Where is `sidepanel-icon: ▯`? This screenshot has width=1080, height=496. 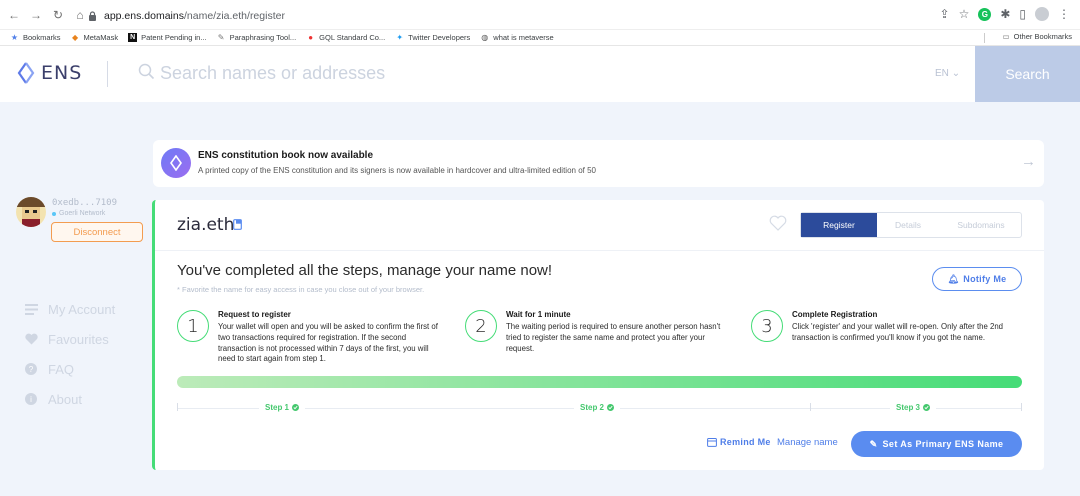 sidepanel-icon: ▯ is located at coordinates (1022, 14).